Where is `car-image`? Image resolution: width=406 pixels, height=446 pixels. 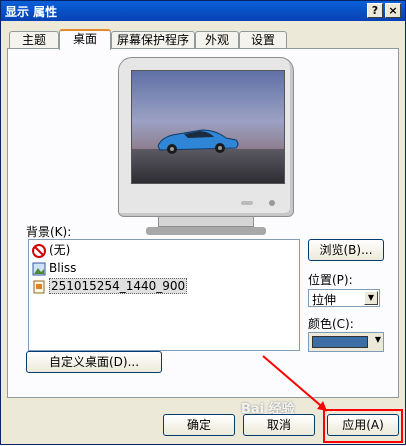 car-image is located at coordinates (198, 141).